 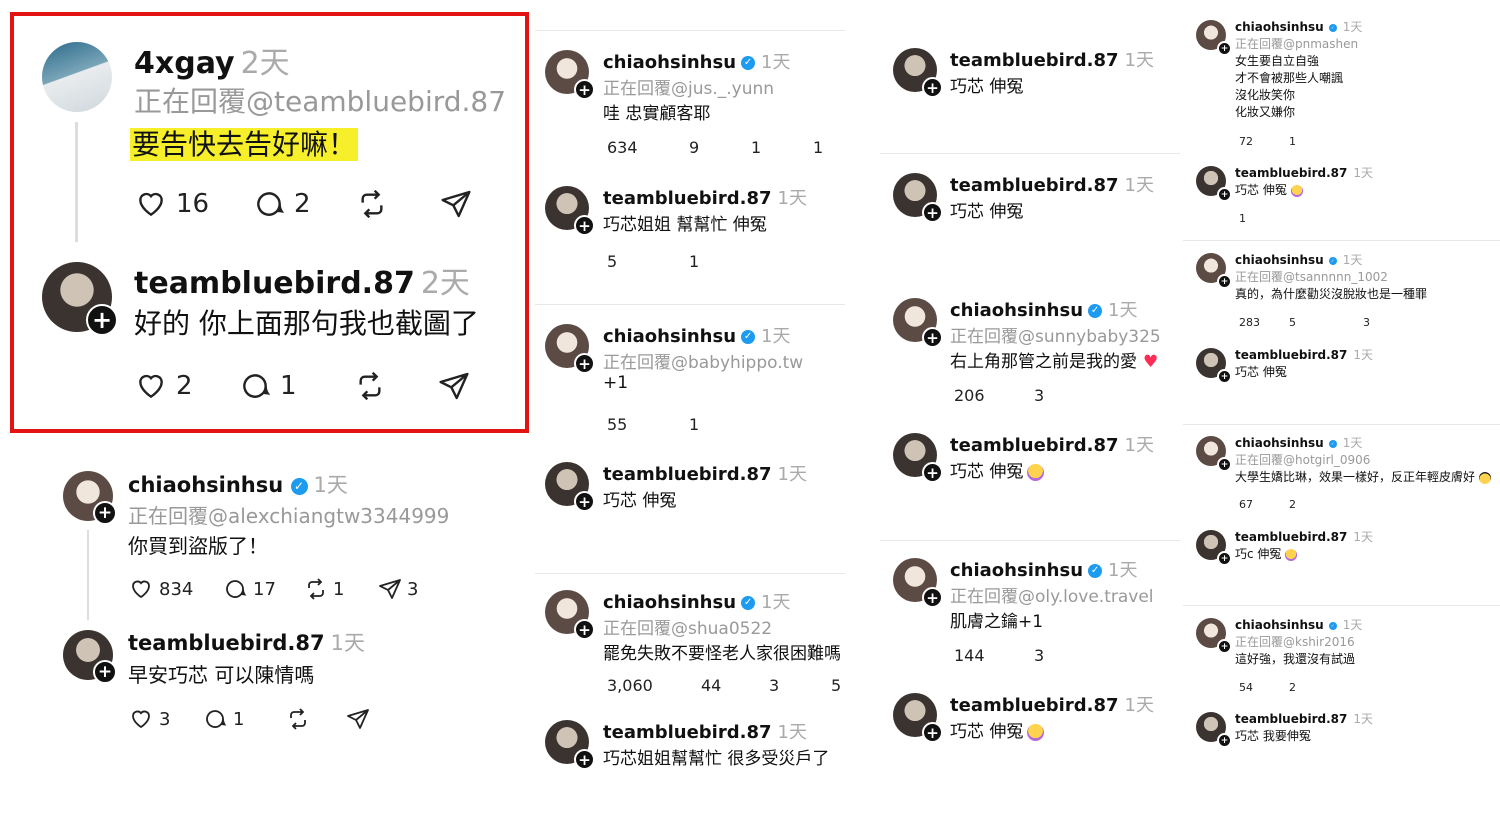 I want to click on reply-to: 正在回覆@pnmashen, so click(x=1296, y=43).